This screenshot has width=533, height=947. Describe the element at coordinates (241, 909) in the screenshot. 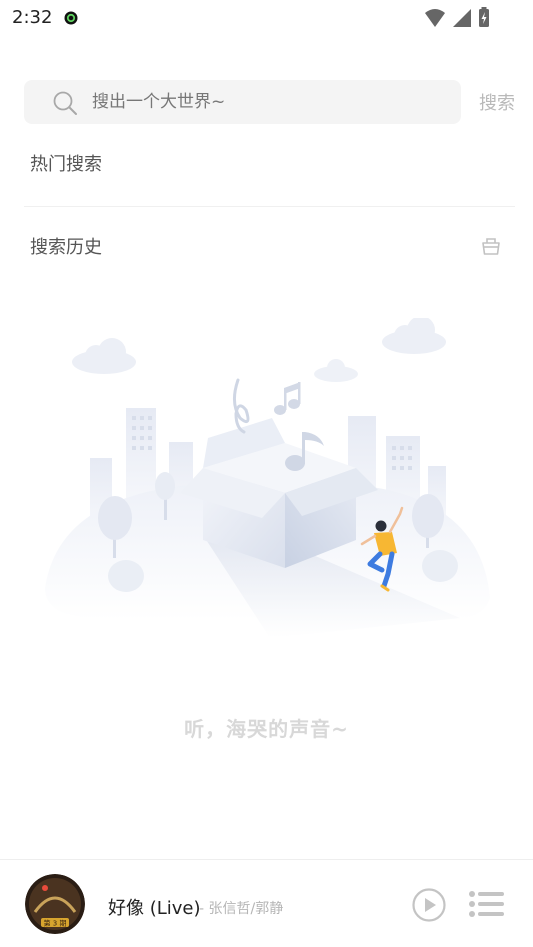

I see `song-artist: - 张信哲/郭静` at that location.